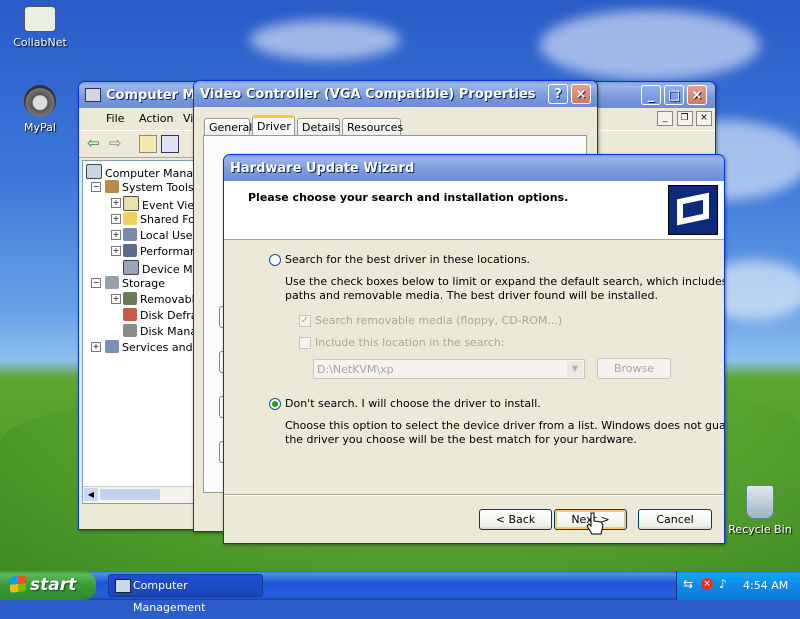  Describe the element at coordinates (115, 118) in the screenshot. I see `menu-file: File` at that location.